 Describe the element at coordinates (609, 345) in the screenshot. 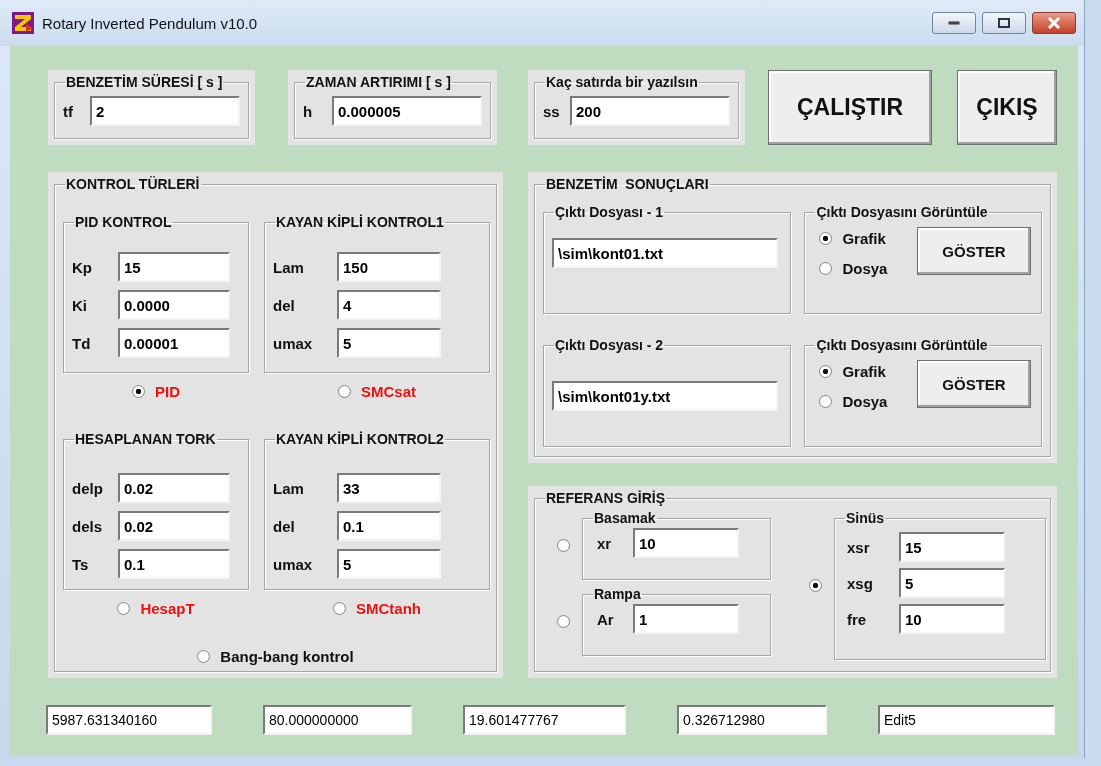

I see `group-title: Çıktı Dosyası - 2` at that location.